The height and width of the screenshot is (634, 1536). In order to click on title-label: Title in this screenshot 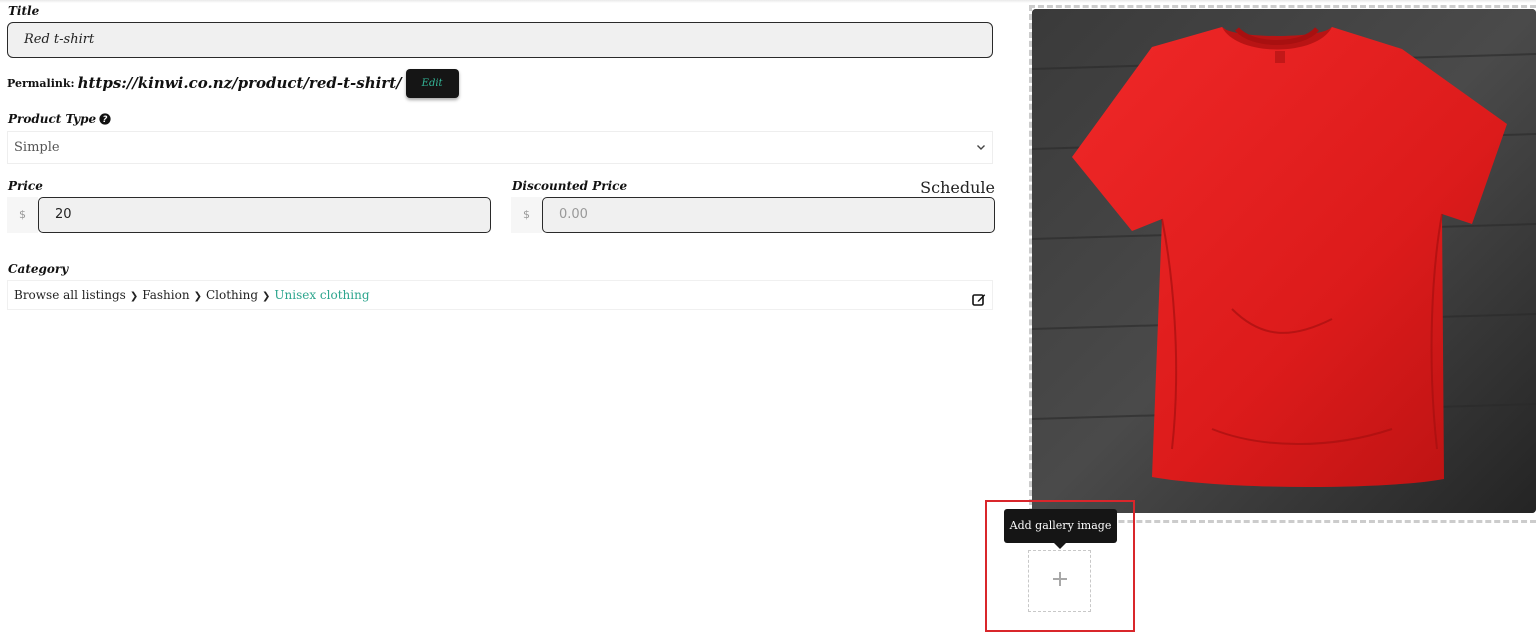, I will do `click(24, 11)`.